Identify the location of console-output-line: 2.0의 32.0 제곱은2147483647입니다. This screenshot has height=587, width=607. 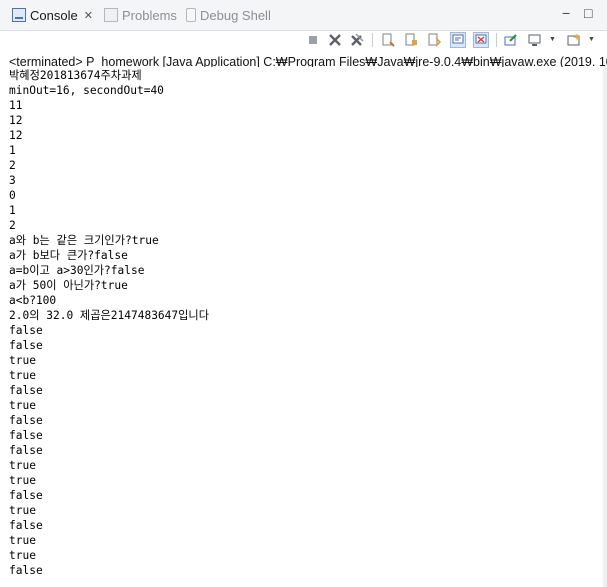
(109, 315).